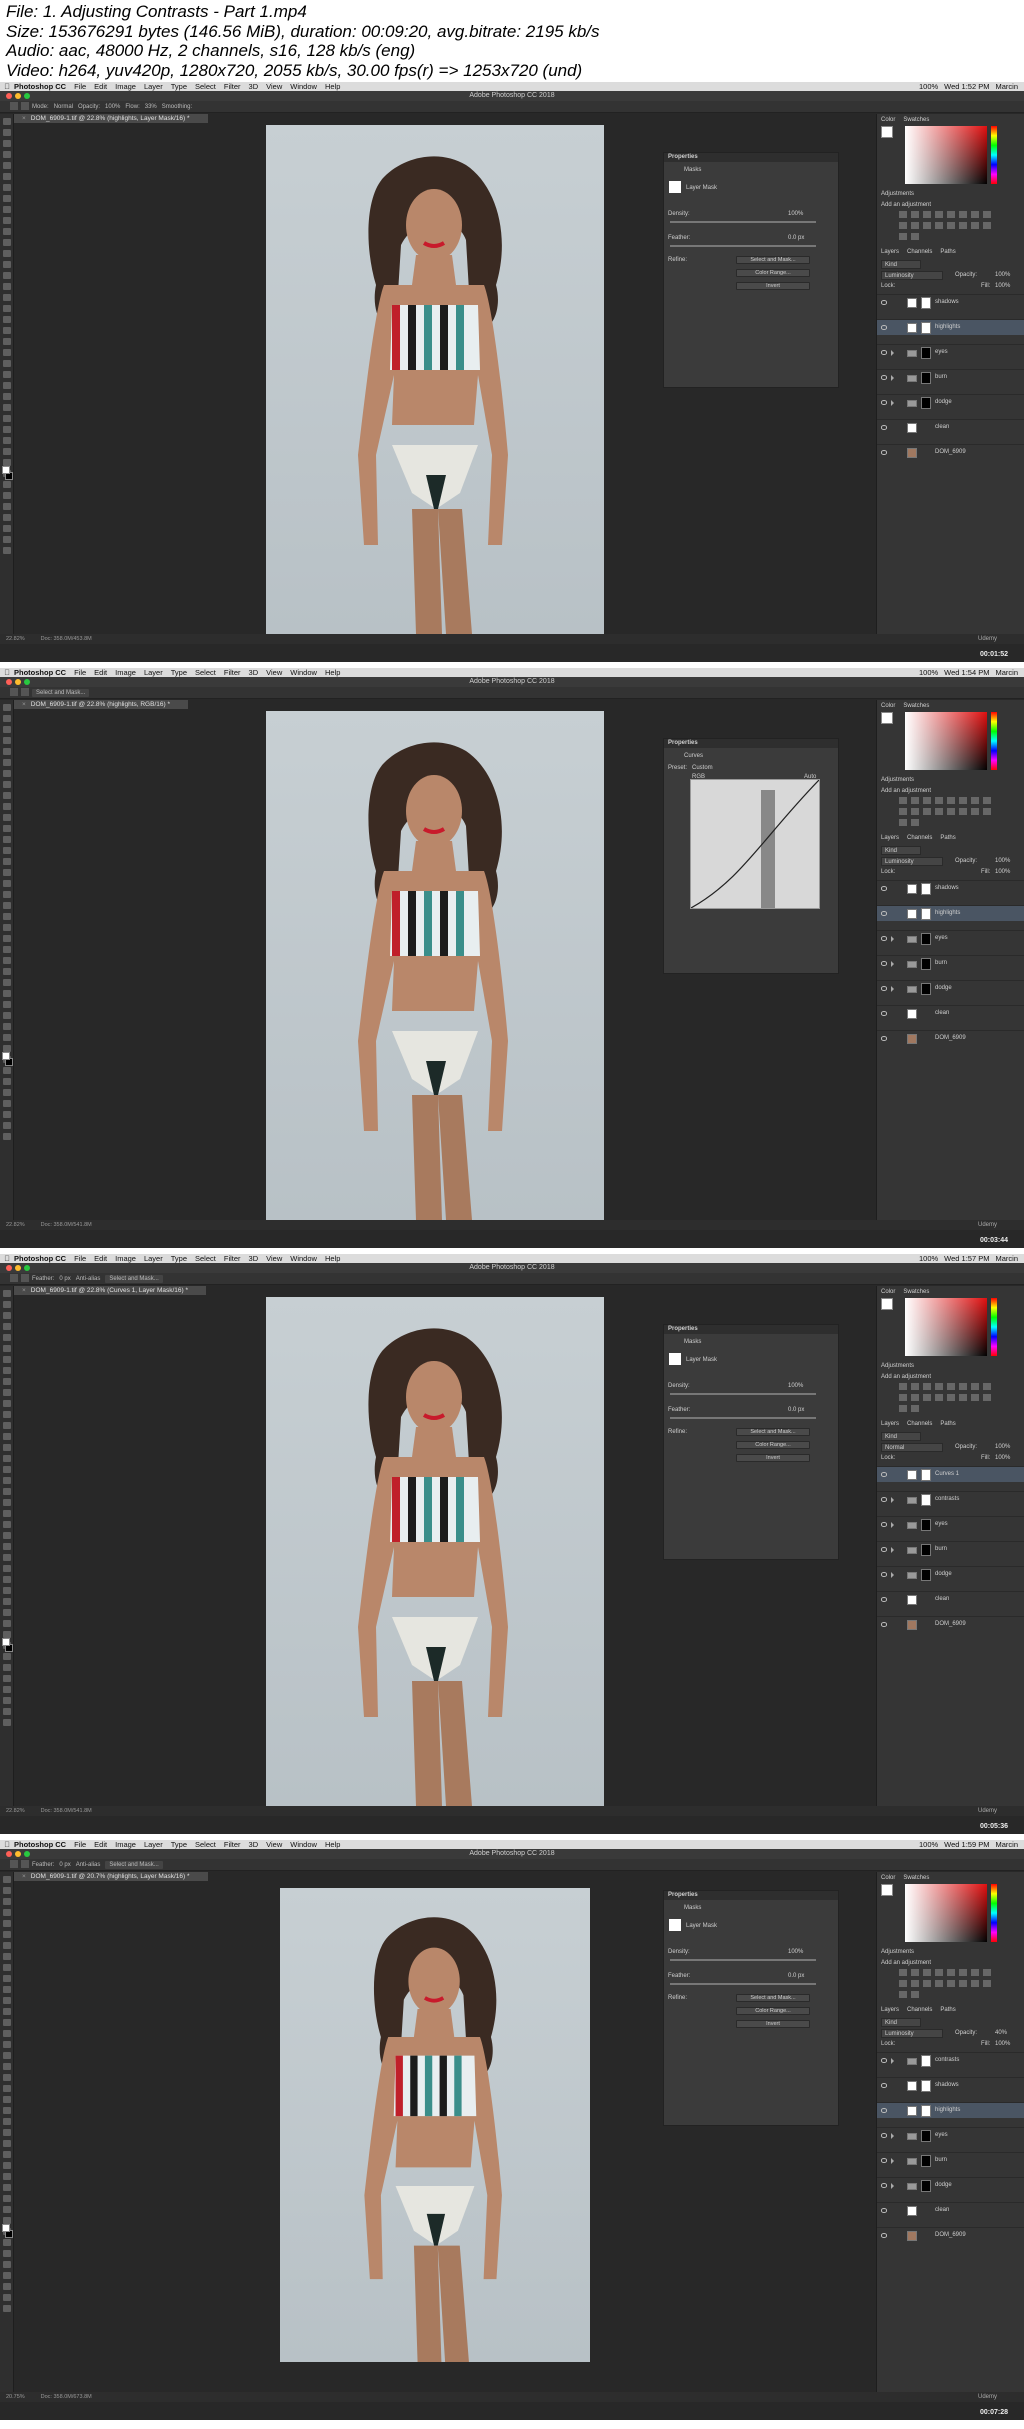  What do you see at coordinates (24, 1290) in the screenshot?
I see `close-tab-icon: ×` at bounding box center [24, 1290].